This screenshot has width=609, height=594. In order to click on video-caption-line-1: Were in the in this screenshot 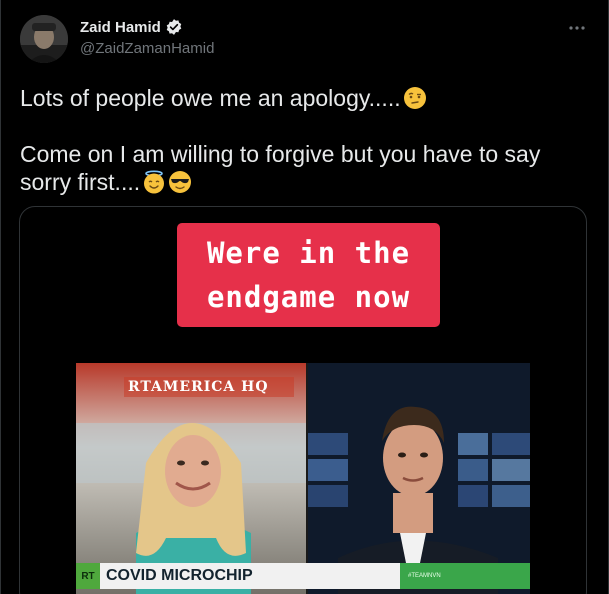, I will do `click(308, 253)`.